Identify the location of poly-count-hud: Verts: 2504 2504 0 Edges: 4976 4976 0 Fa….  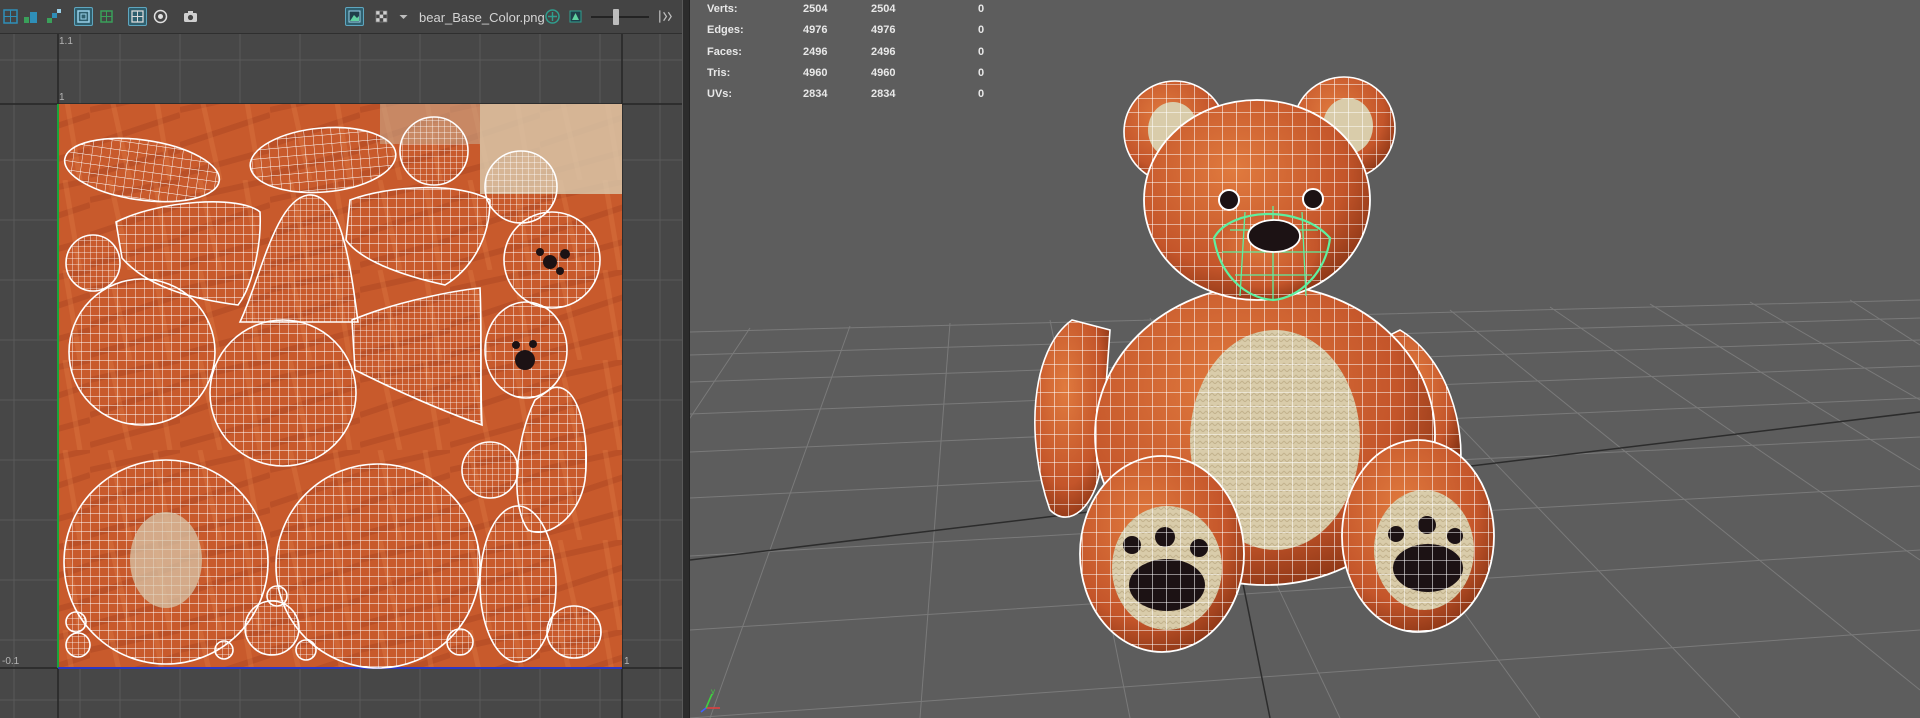
(857, 56).